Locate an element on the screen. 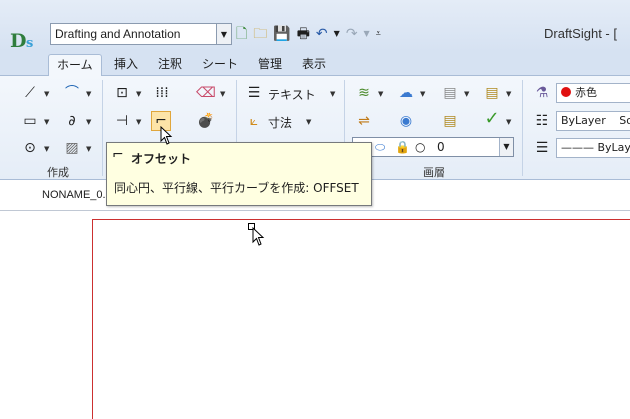  layer-match-icon: ⇌ is located at coordinates (364, 121).